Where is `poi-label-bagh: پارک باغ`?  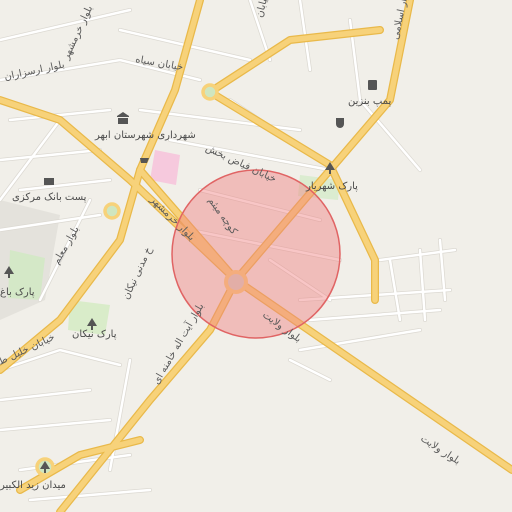 poi-label-bagh: پارک باغ is located at coordinates (17, 292).